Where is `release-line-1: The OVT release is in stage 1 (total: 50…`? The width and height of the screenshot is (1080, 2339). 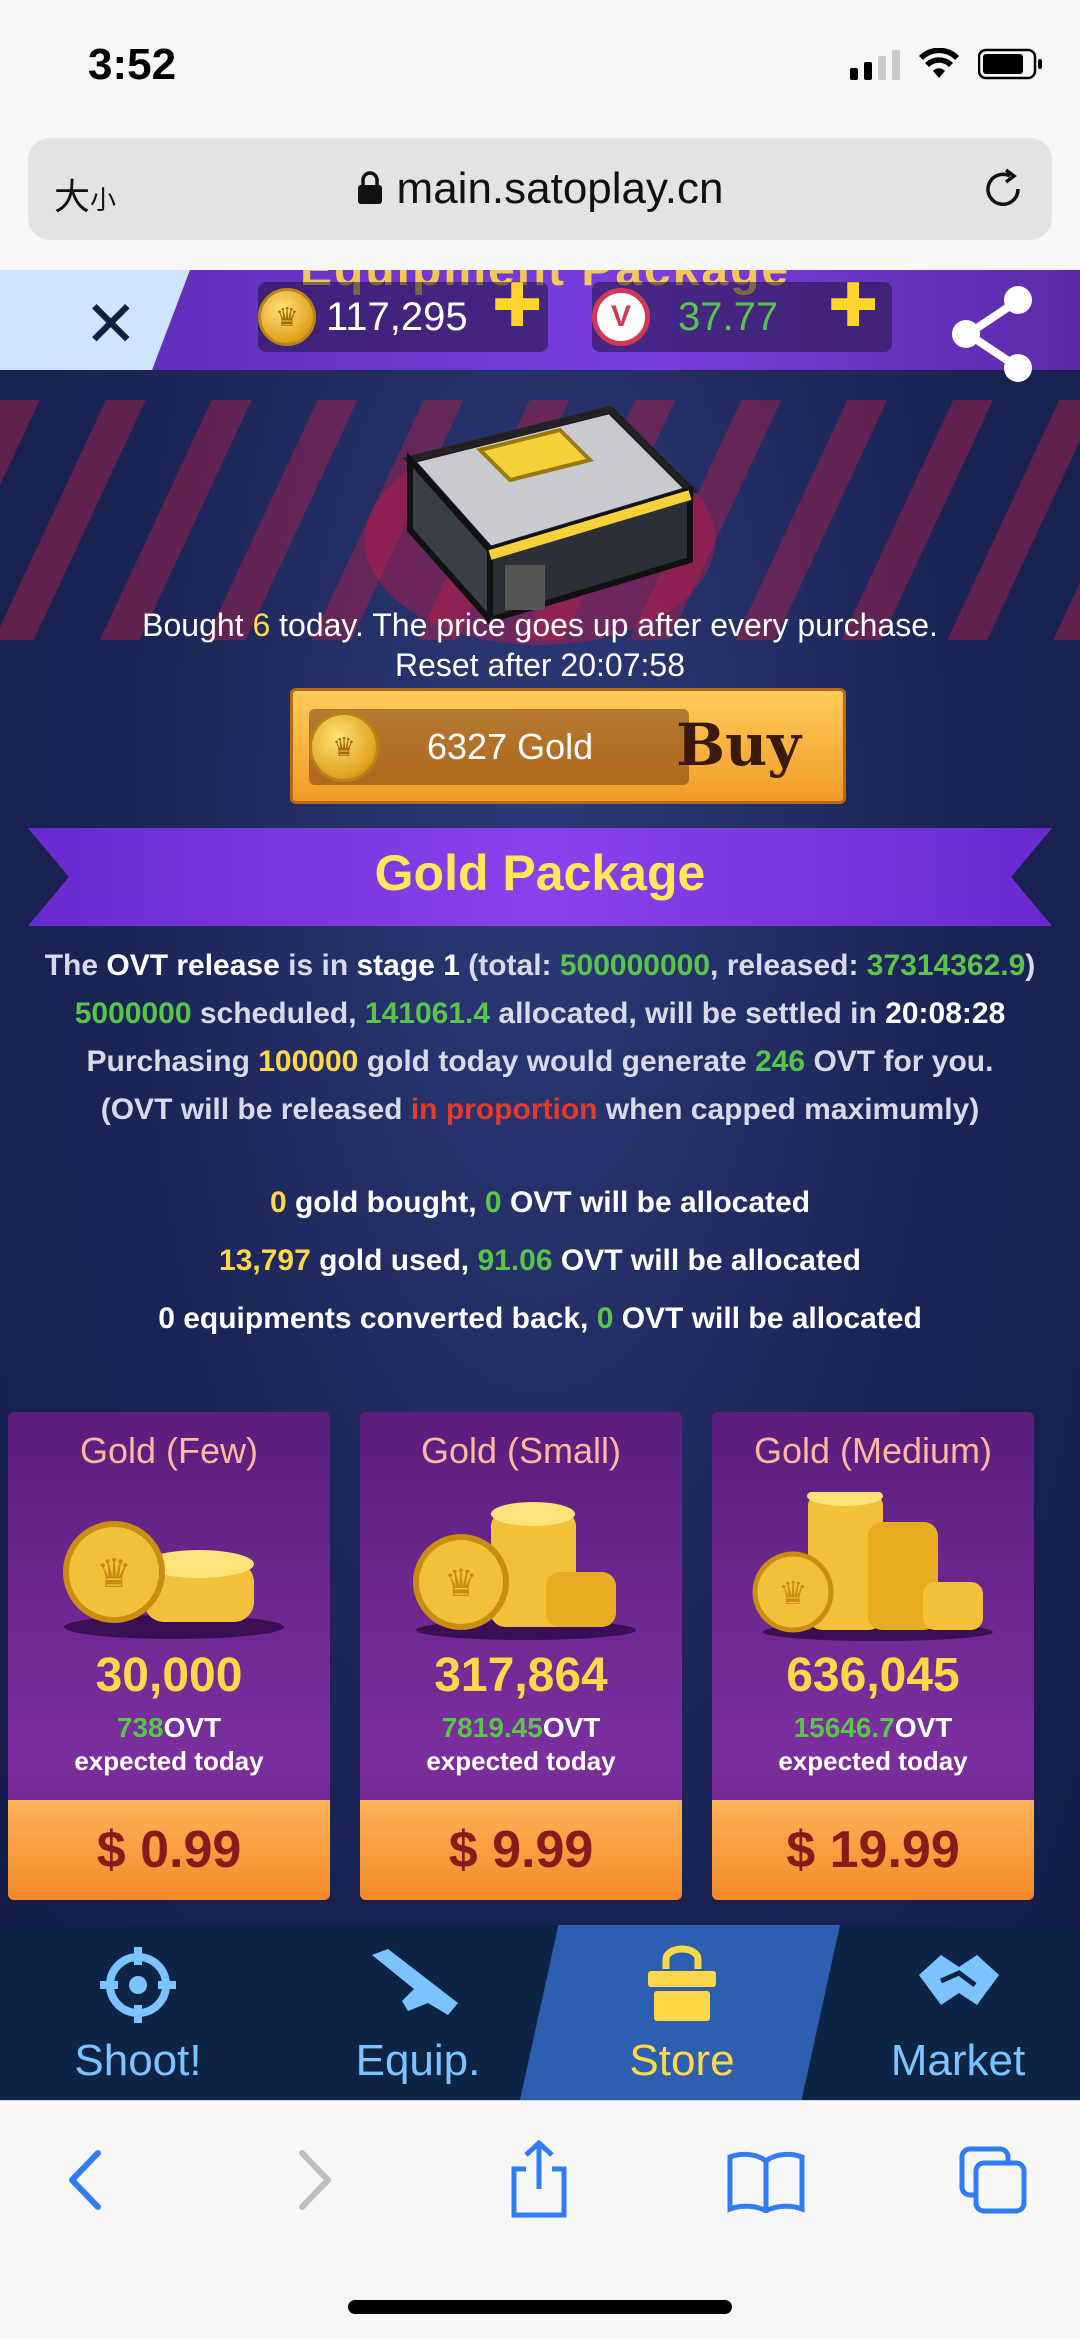 release-line-1: The OVT release is in stage 1 (total: 50… is located at coordinates (540, 966).